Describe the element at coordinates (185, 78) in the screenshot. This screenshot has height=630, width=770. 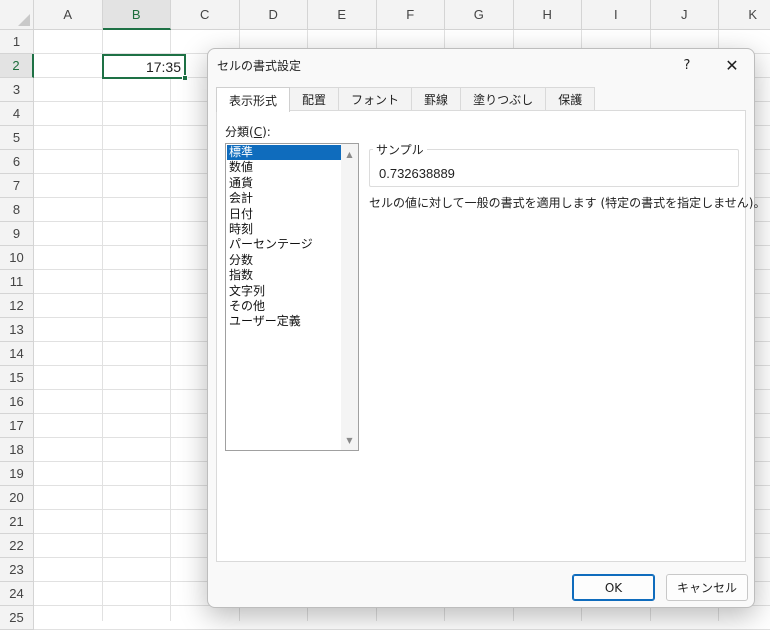
I see `fill-handle` at that location.